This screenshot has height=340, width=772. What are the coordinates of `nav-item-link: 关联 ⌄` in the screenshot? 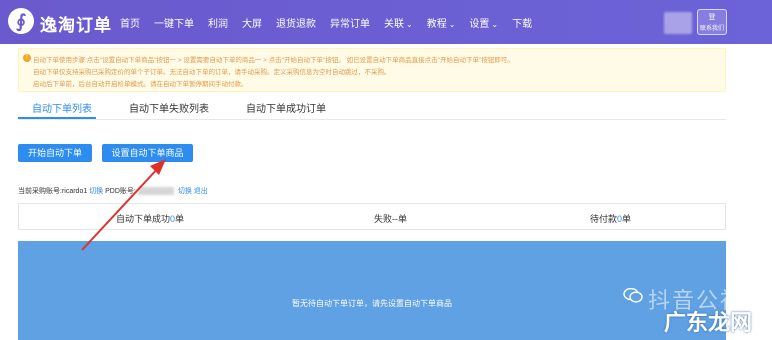 It's located at (398, 22).